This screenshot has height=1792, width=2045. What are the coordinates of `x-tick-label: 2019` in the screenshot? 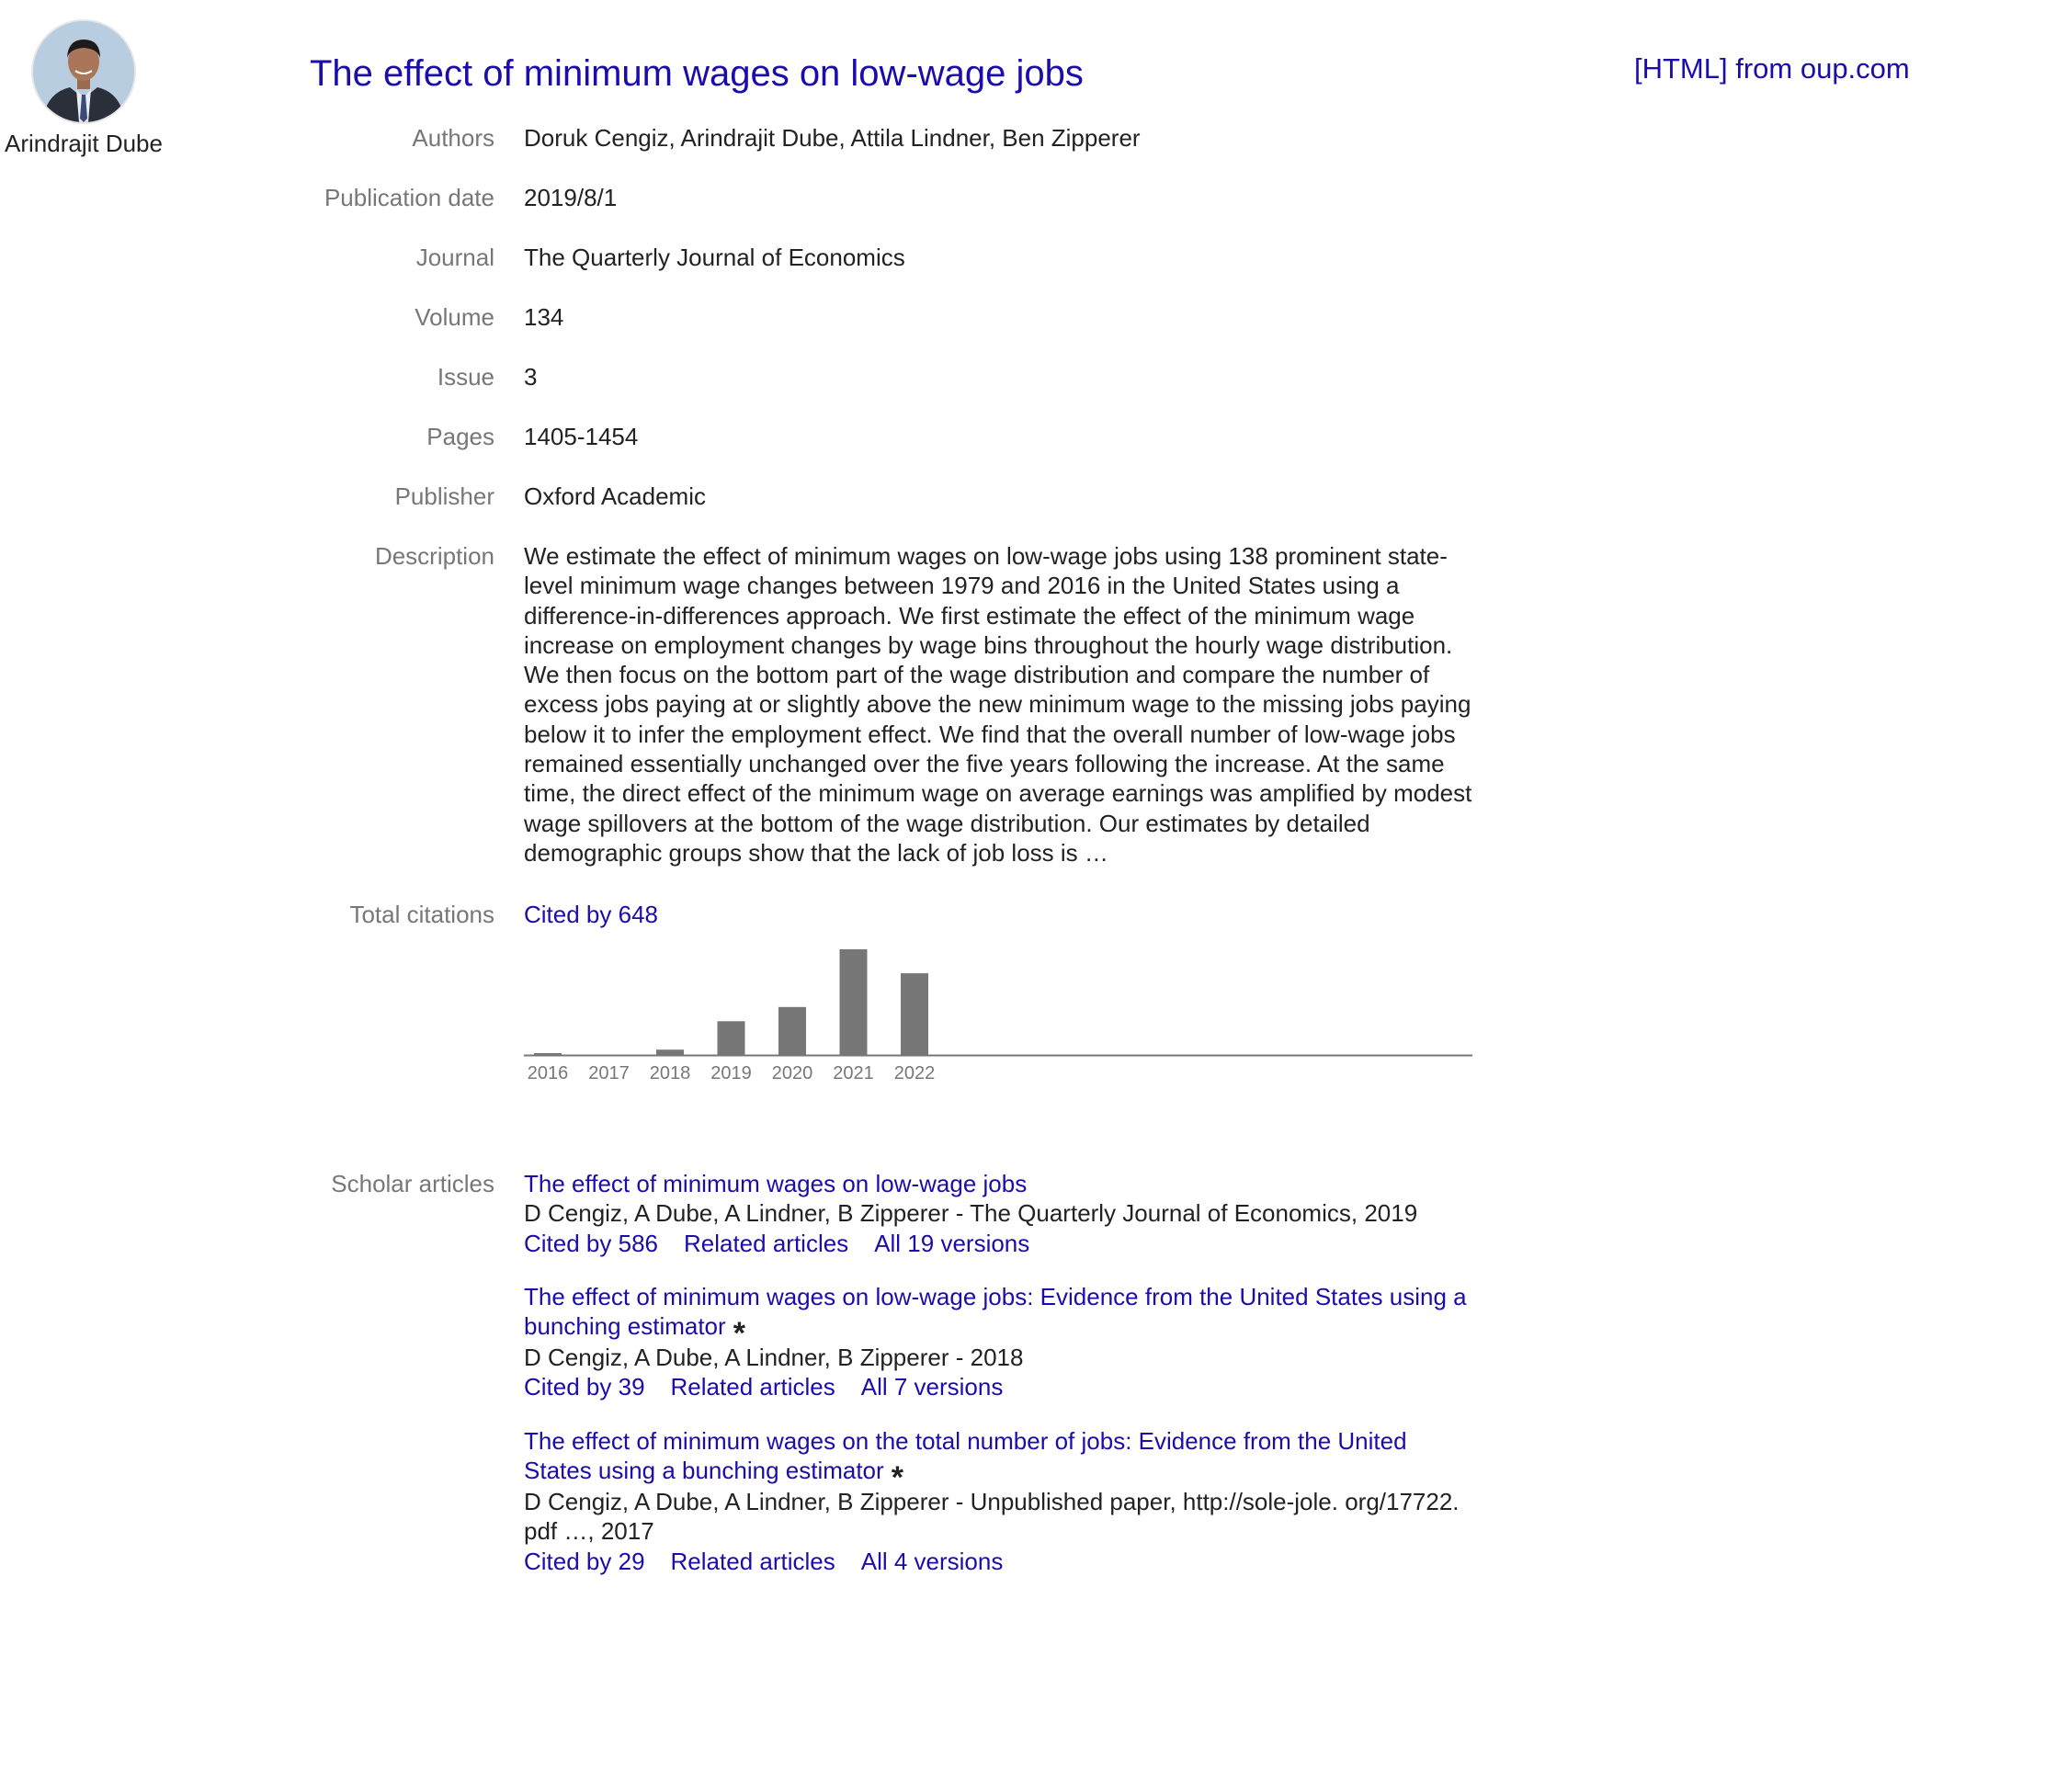 It's located at (731, 1073).